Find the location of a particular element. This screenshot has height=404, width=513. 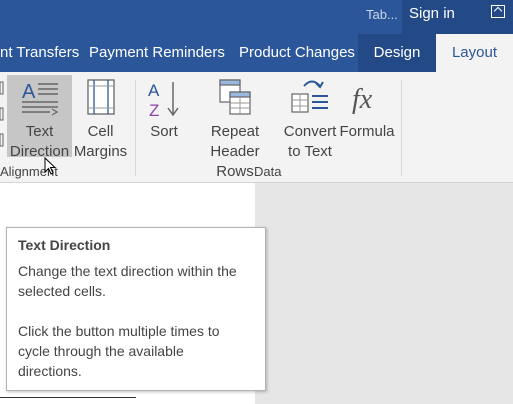

tab-label: Layout is located at coordinates (474, 52).